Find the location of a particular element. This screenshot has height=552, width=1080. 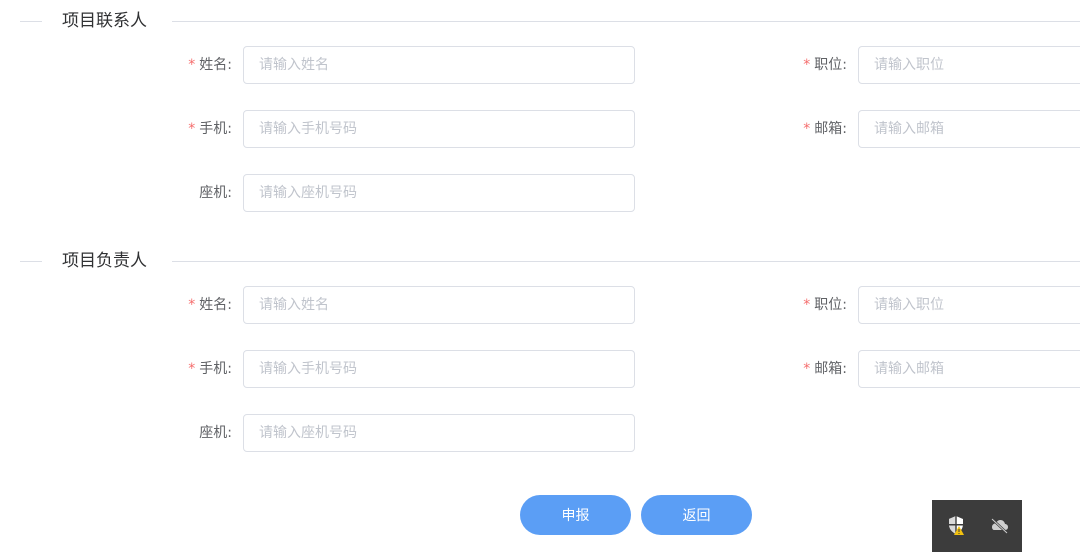

leader-landline-field is located at coordinates (439, 433).